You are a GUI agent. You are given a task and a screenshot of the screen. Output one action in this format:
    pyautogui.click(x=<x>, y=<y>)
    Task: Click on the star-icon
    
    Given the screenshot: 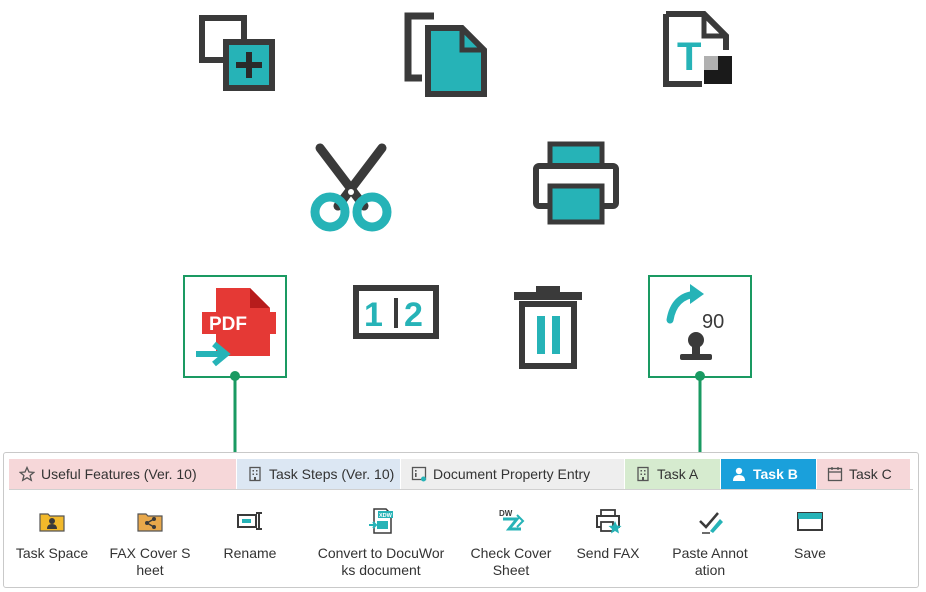 What is the action you would take?
    pyautogui.click(x=27, y=473)
    